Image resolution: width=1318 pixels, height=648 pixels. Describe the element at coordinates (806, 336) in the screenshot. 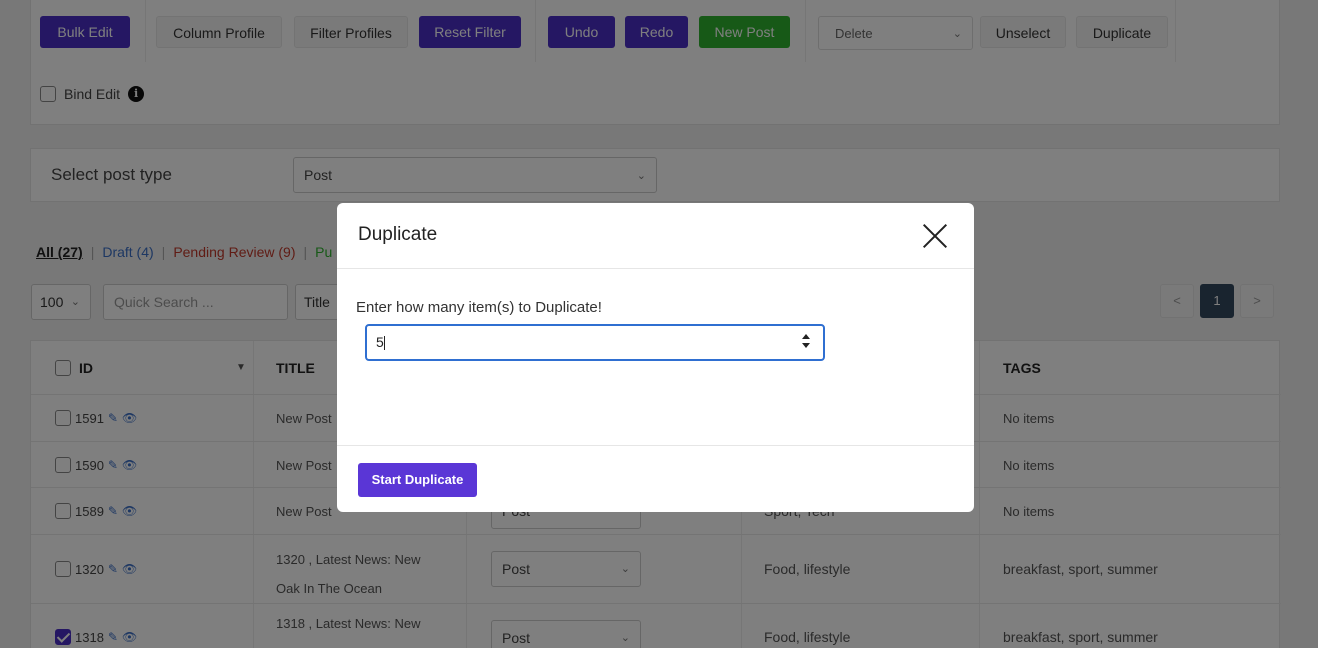

I see `spinner-up-icon` at that location.